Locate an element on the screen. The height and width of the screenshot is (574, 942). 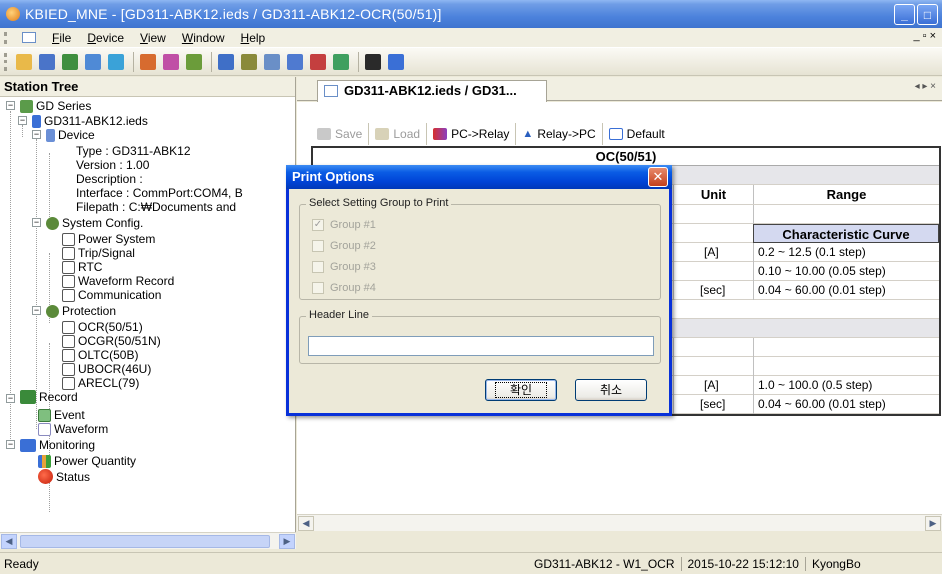
tree-item-oltc: OLTC(50B) is located at coordinates (100, 355).